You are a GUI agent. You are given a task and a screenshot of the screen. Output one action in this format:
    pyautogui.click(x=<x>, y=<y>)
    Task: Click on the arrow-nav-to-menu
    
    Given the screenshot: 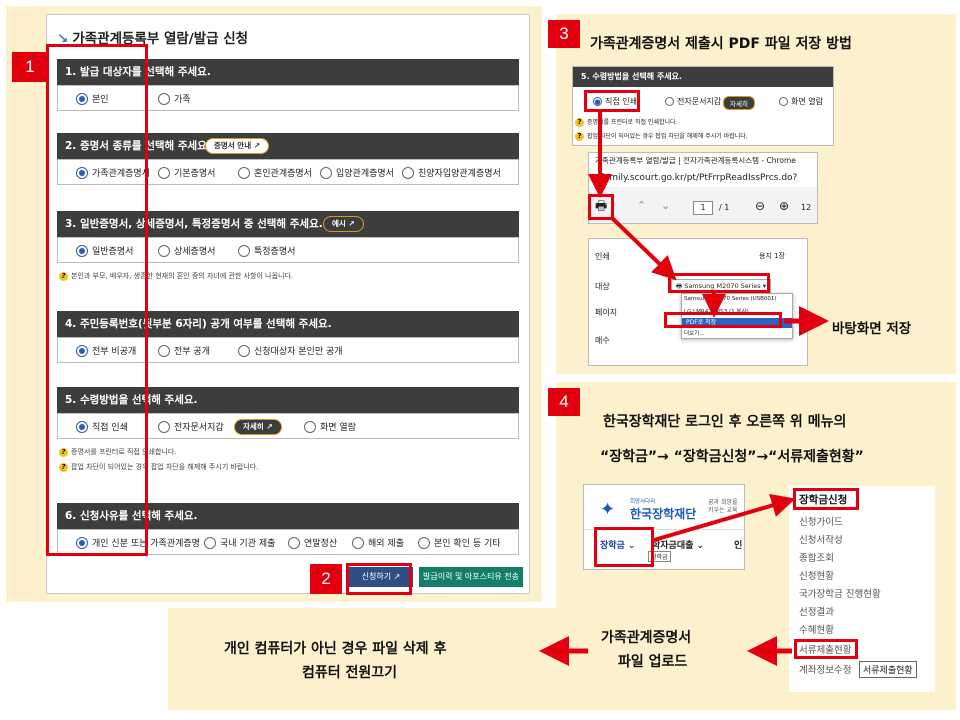 What is the action you would take?
    pyautogui.click(x=724, y=517)
    